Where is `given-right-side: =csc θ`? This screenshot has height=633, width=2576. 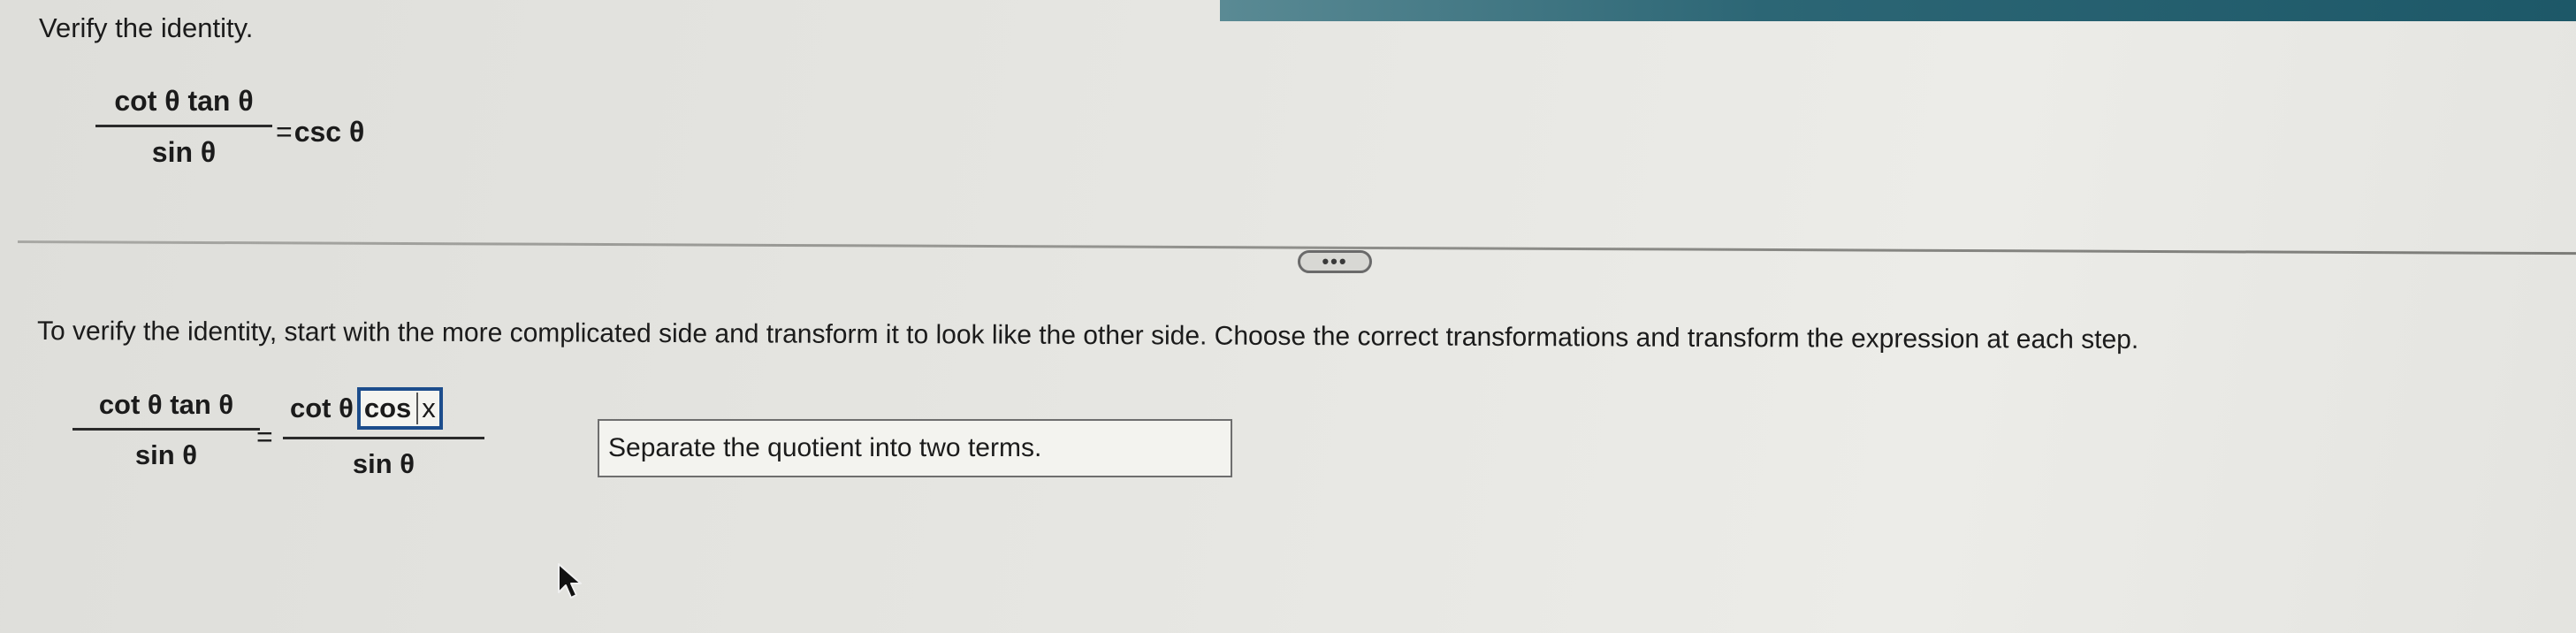 given-right-side: =csc θ is located at coordinates (320, 132).